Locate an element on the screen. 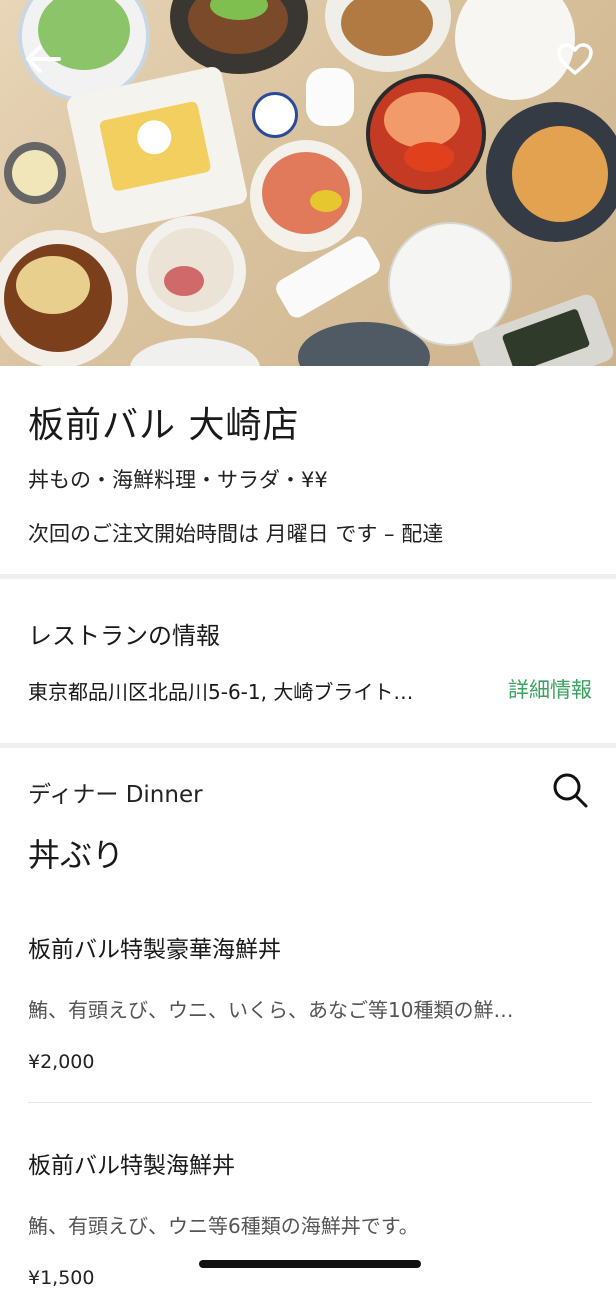  kaisendon-bowl is located at coordinates (306, 196).